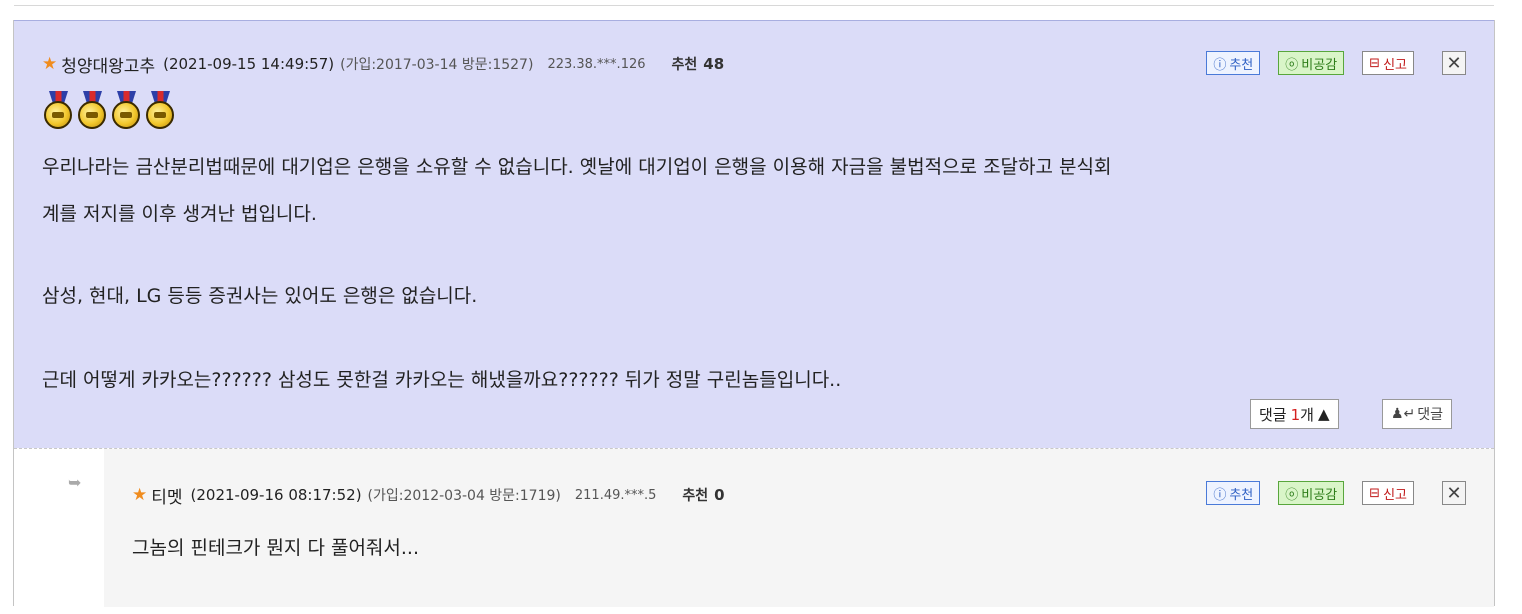 The height and width of the screenshot is (614, 1522). What do you see at coordinates (166, 495) in the screenshot?
I see `author-nickname: 티멧` at bounding box center [166, 495].